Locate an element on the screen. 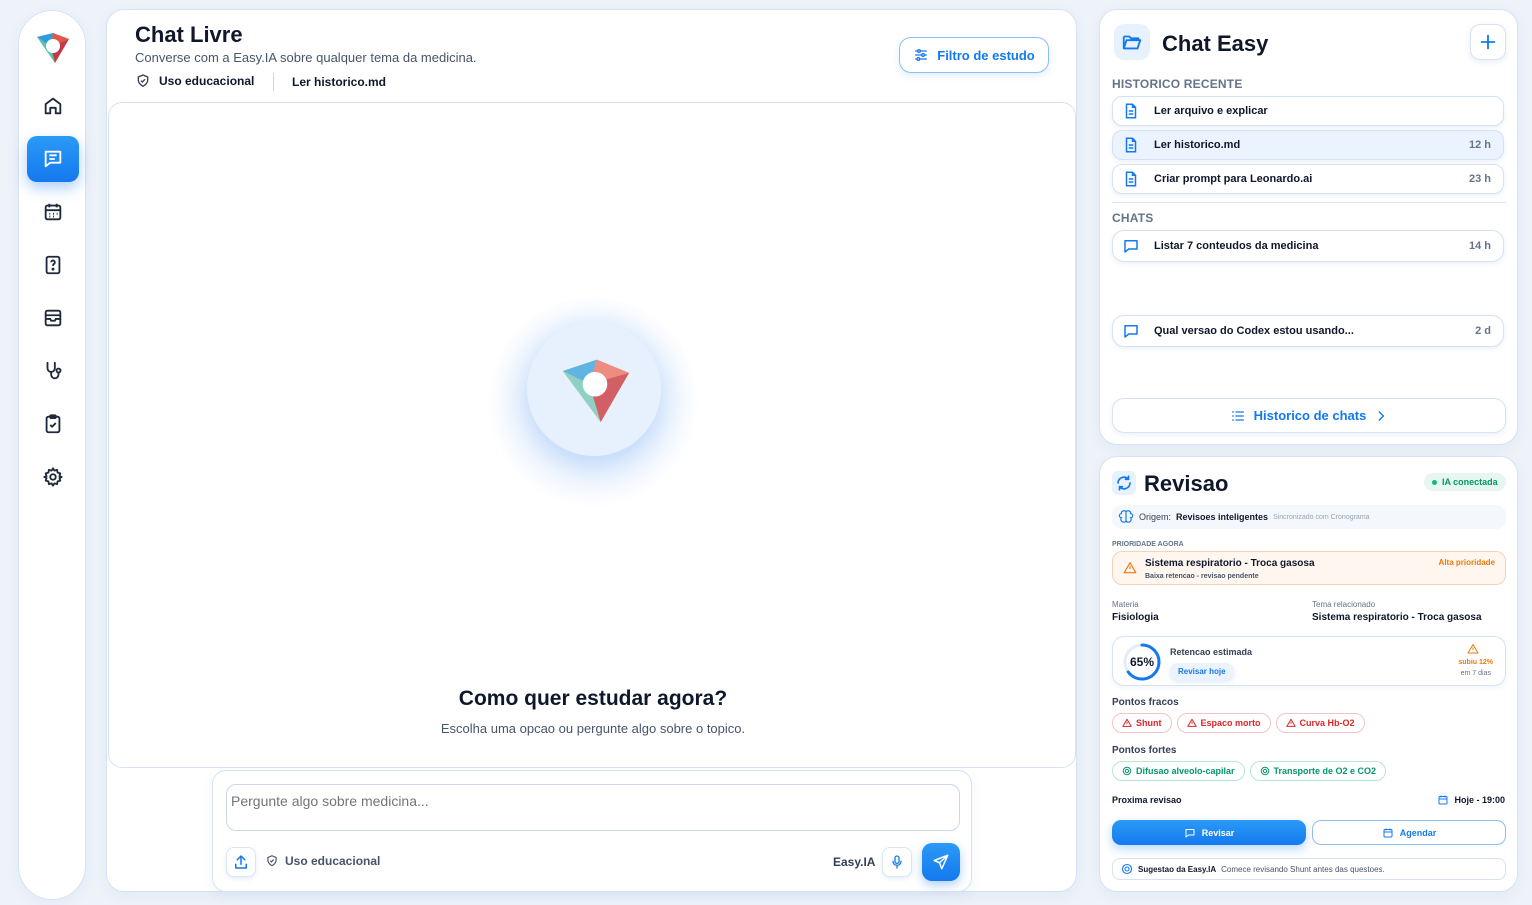 The width and height of the screenshot is (1532, 905). chevron-right-icon is located at coordinates (1381, 415).